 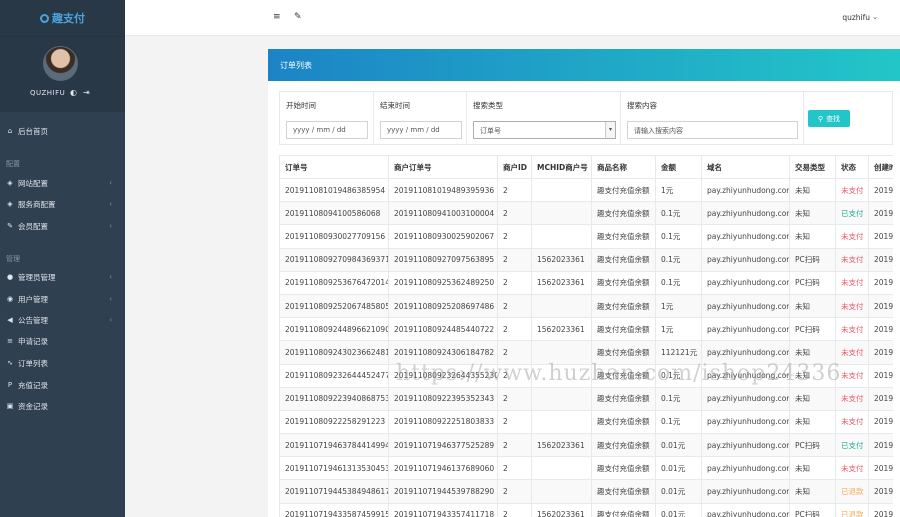 What do you see at coordinates (334, 375) in the screenshot?
I see `table-cell: 20191108092326444524​77` at bounding box center [334, 375].